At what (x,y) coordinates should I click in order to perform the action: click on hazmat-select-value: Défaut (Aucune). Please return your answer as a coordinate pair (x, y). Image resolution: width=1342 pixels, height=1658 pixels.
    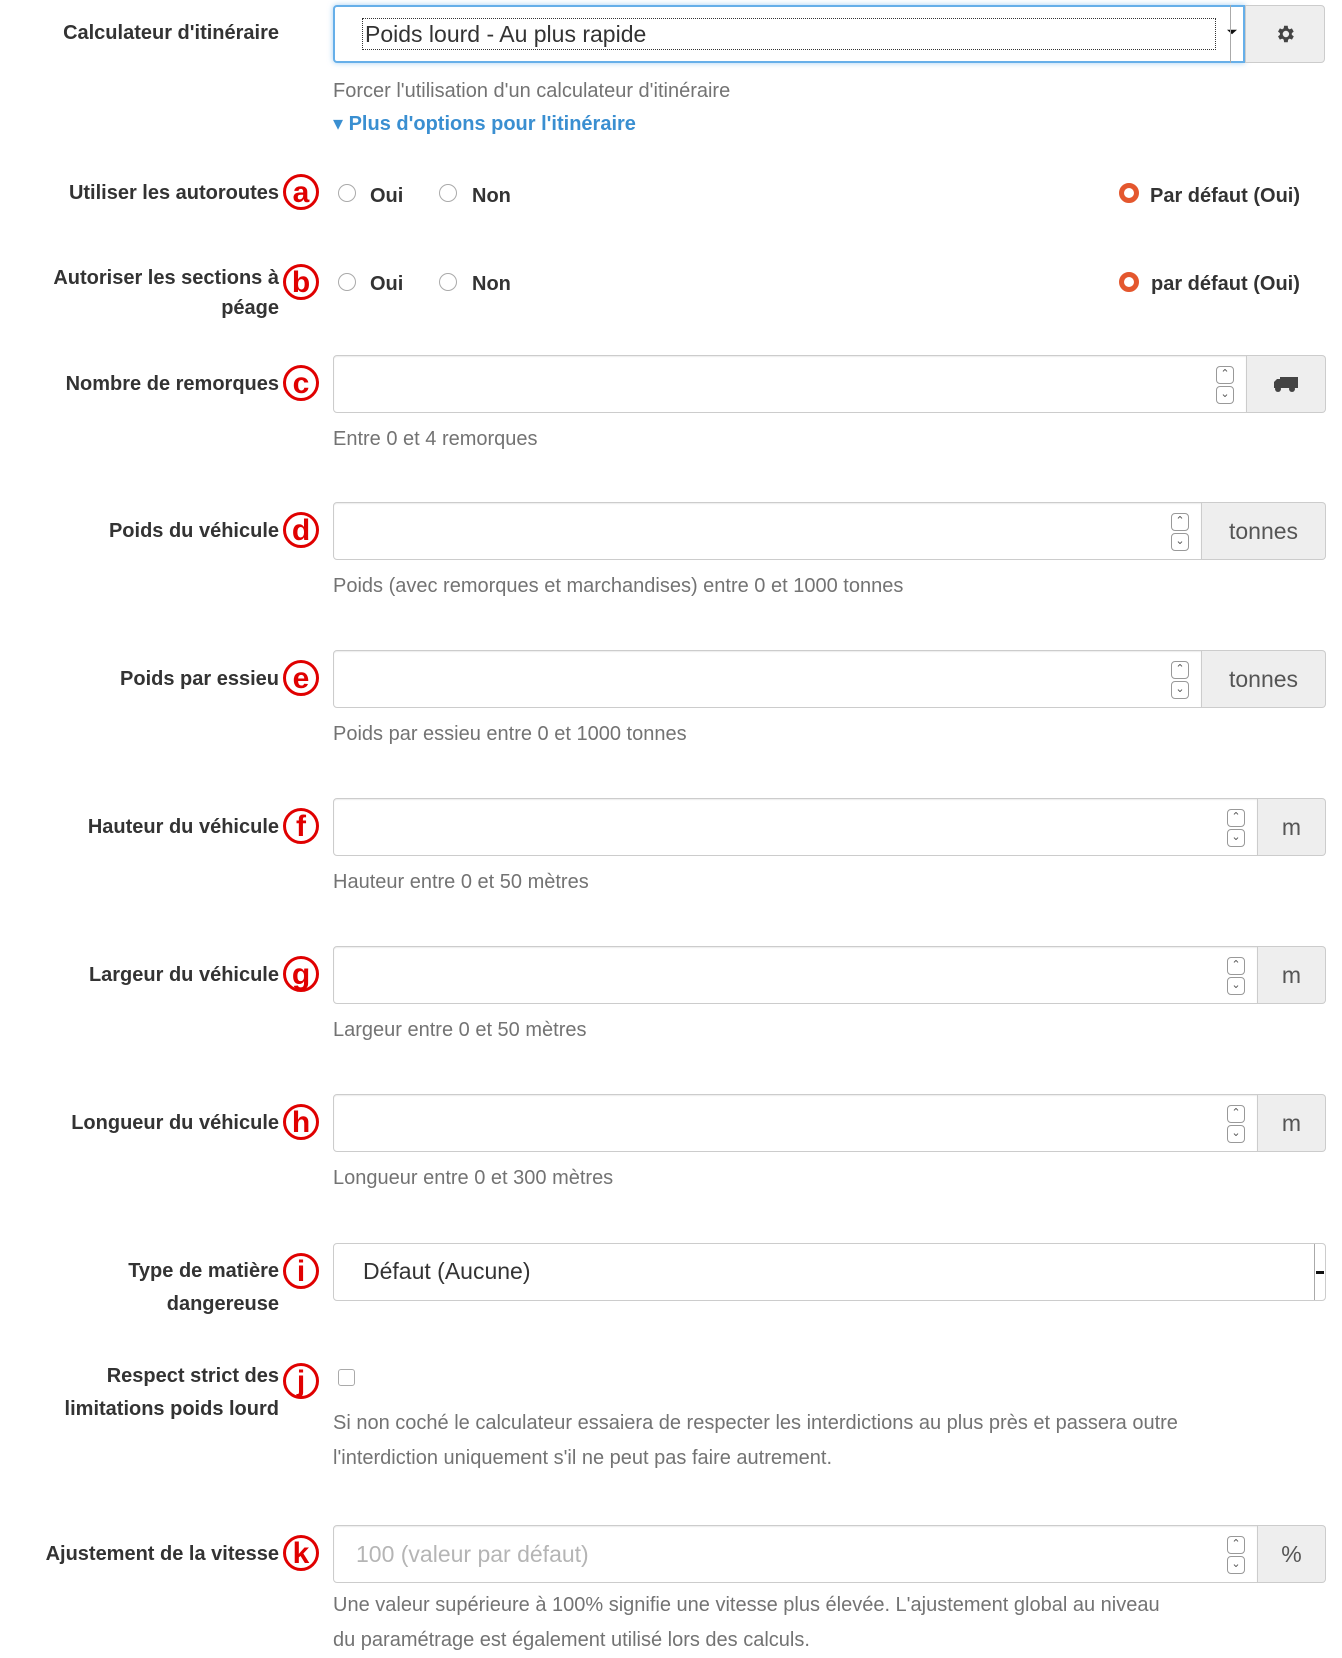
    Looking at the image, I should click on (447, 1271).